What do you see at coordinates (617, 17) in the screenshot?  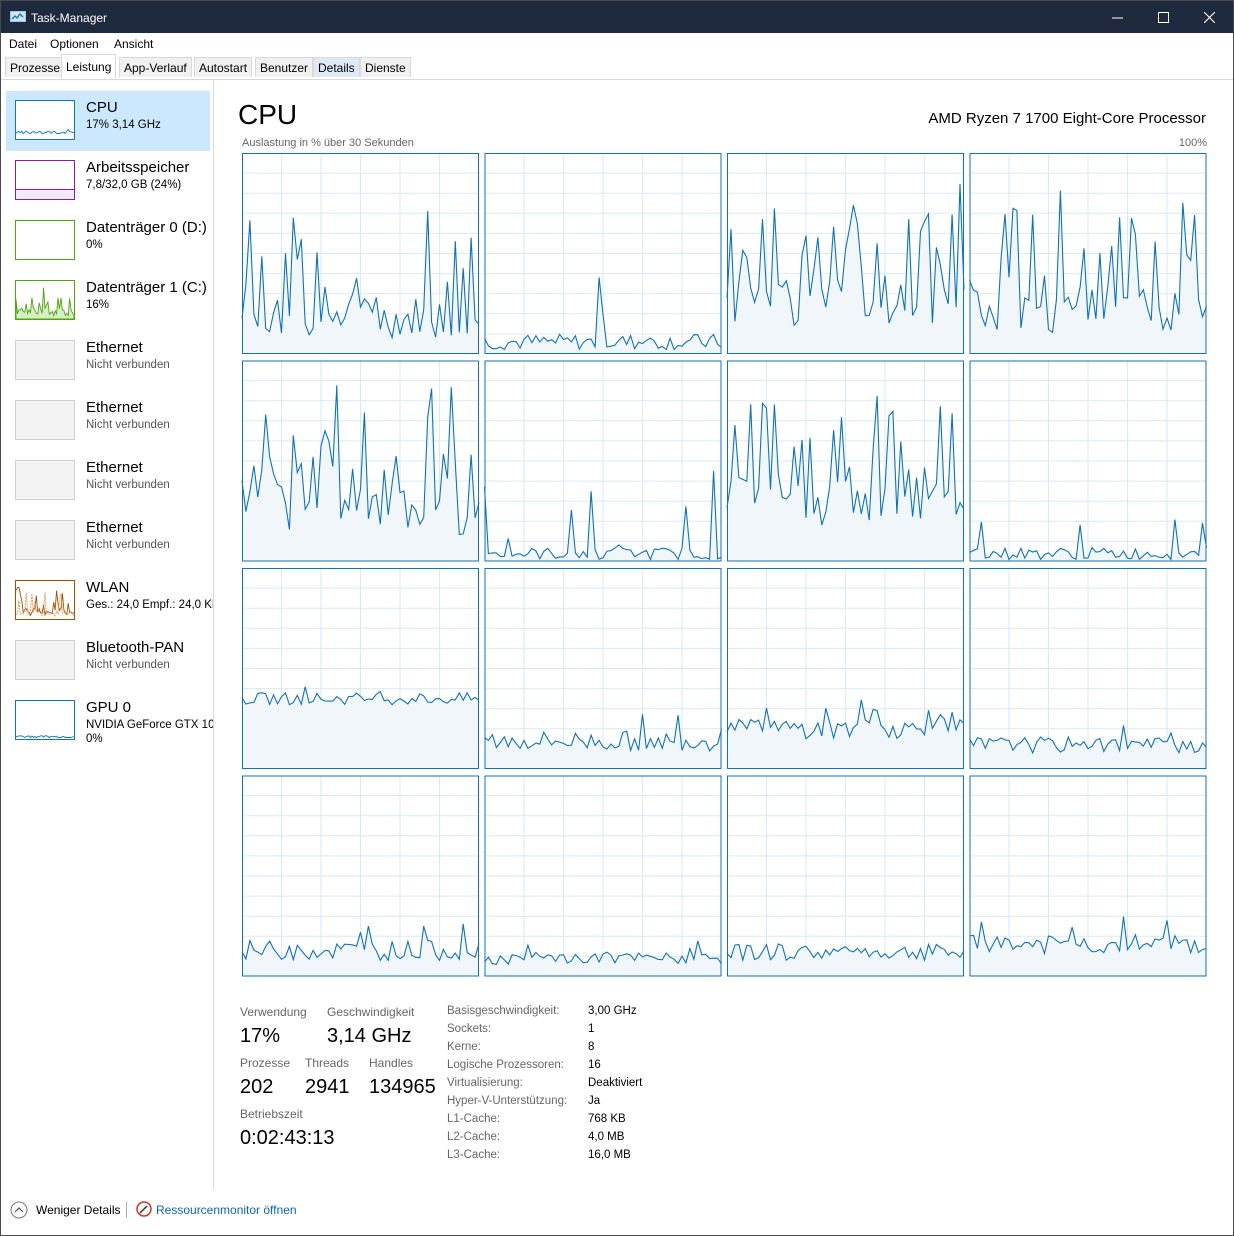 I see `title-bar: Task-Manager` at bounding box center [617, 17].